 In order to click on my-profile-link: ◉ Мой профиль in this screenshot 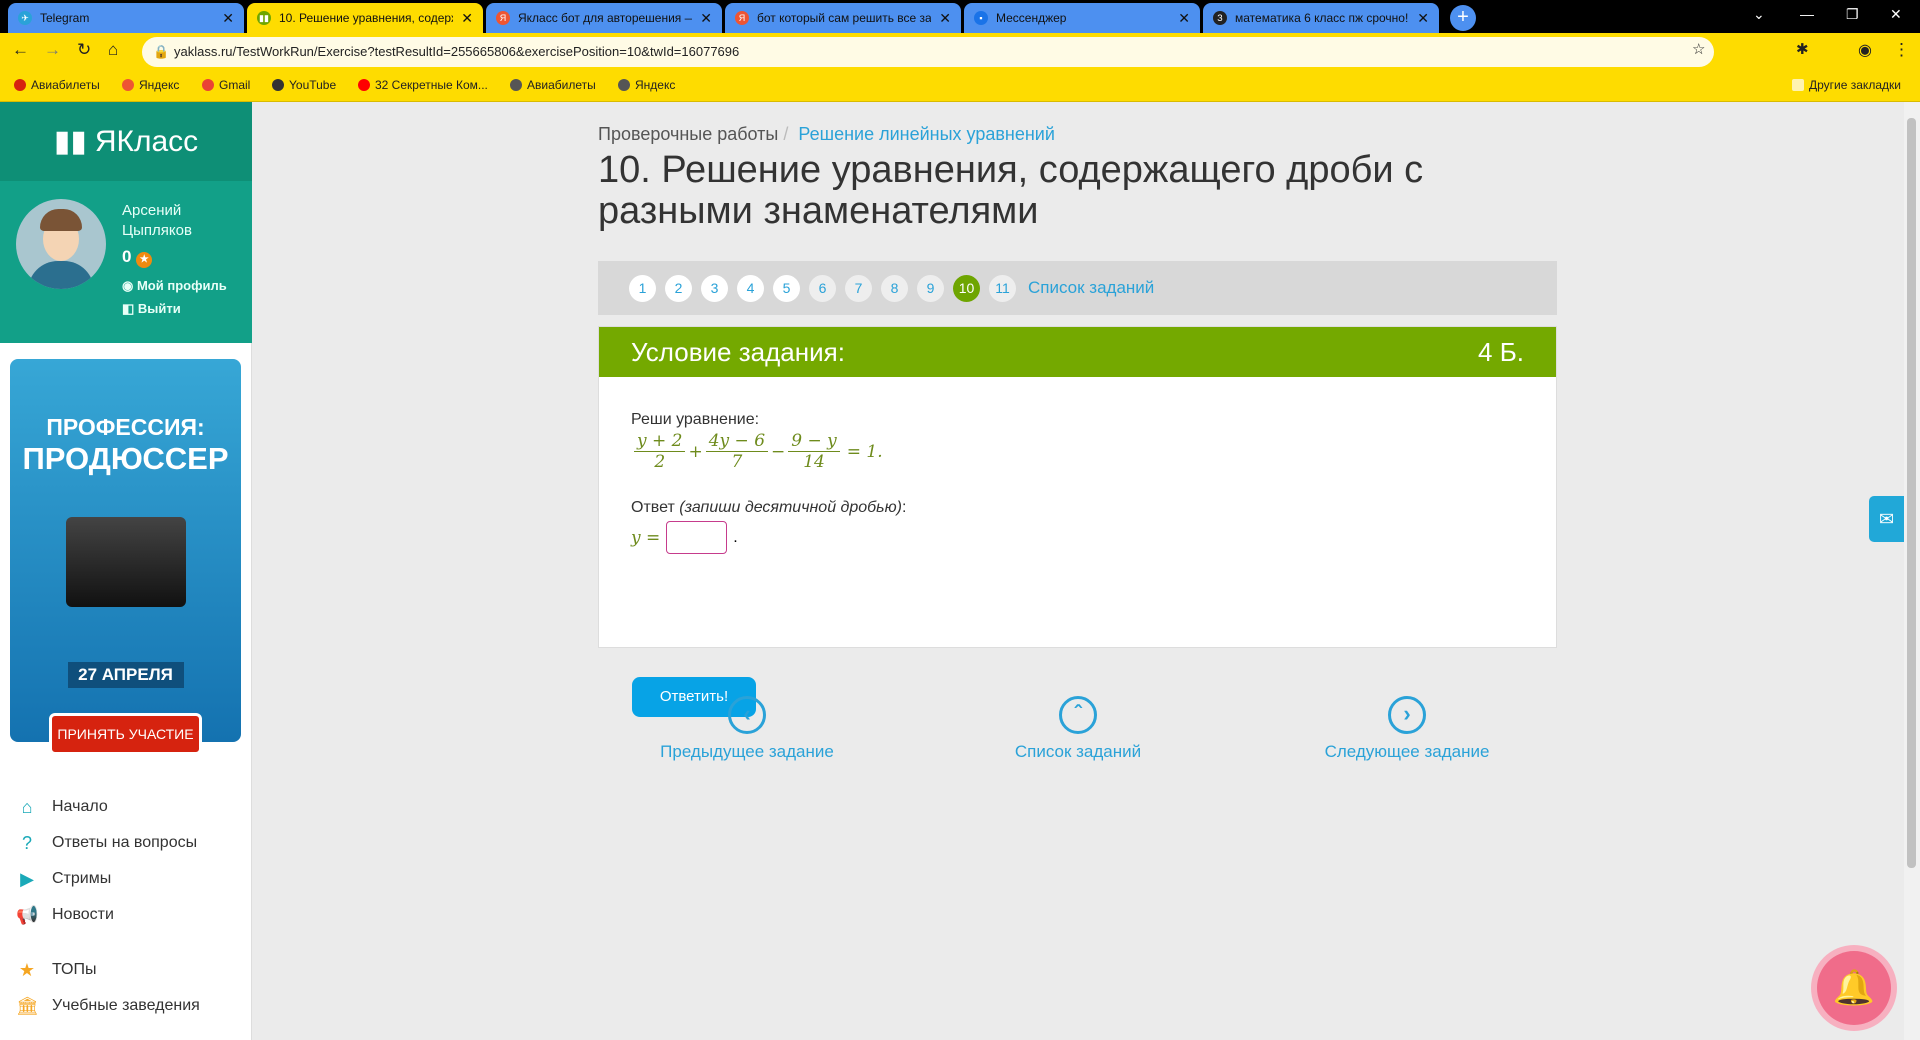, I will do `click(174, 286)`.